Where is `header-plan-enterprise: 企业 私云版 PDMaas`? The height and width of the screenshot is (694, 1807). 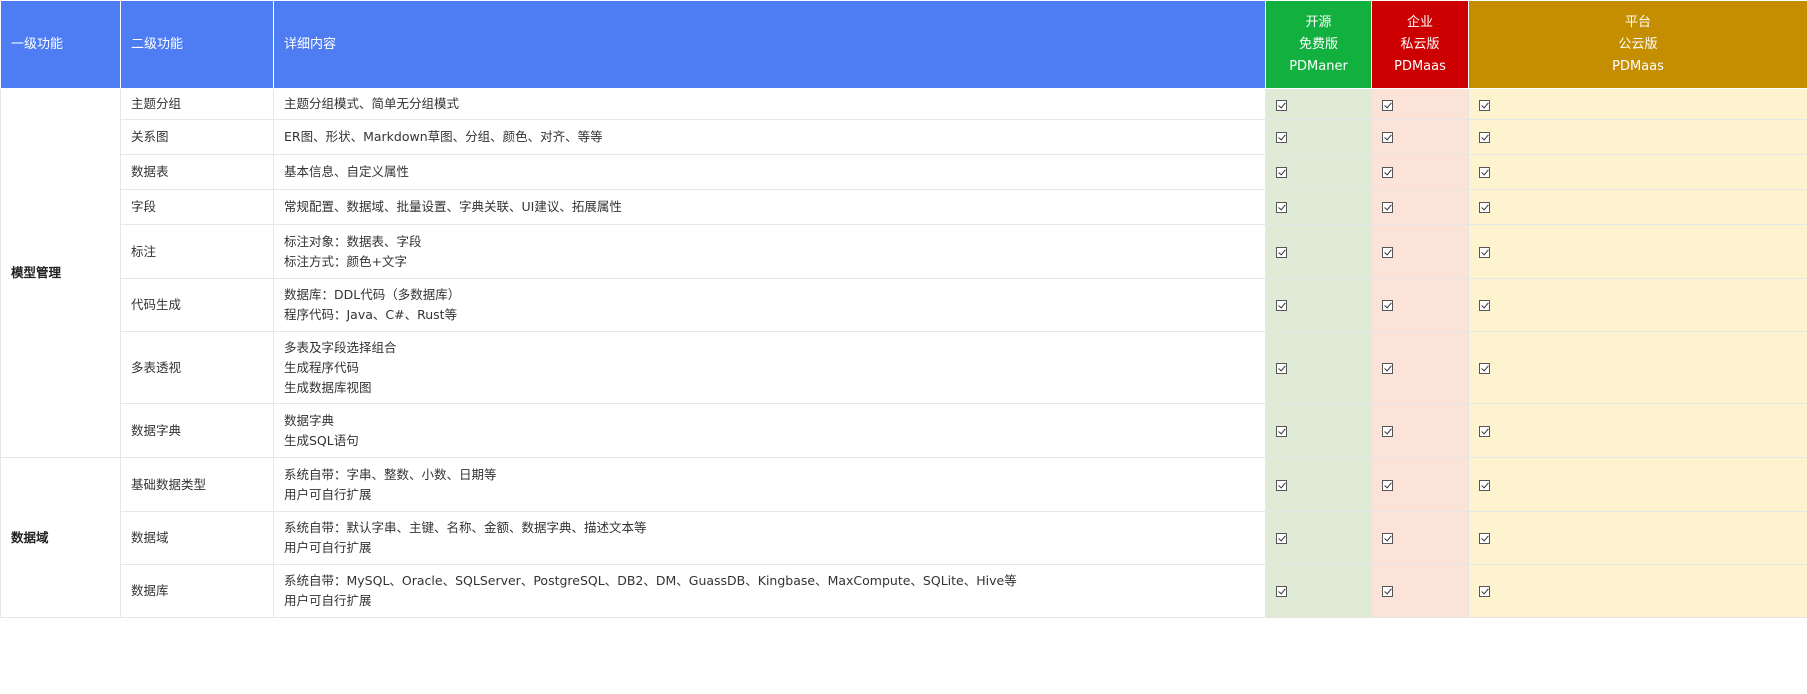
header-plan-enterprise: 企业 私云版 PDMaas is located at coordinates (1420, 44).